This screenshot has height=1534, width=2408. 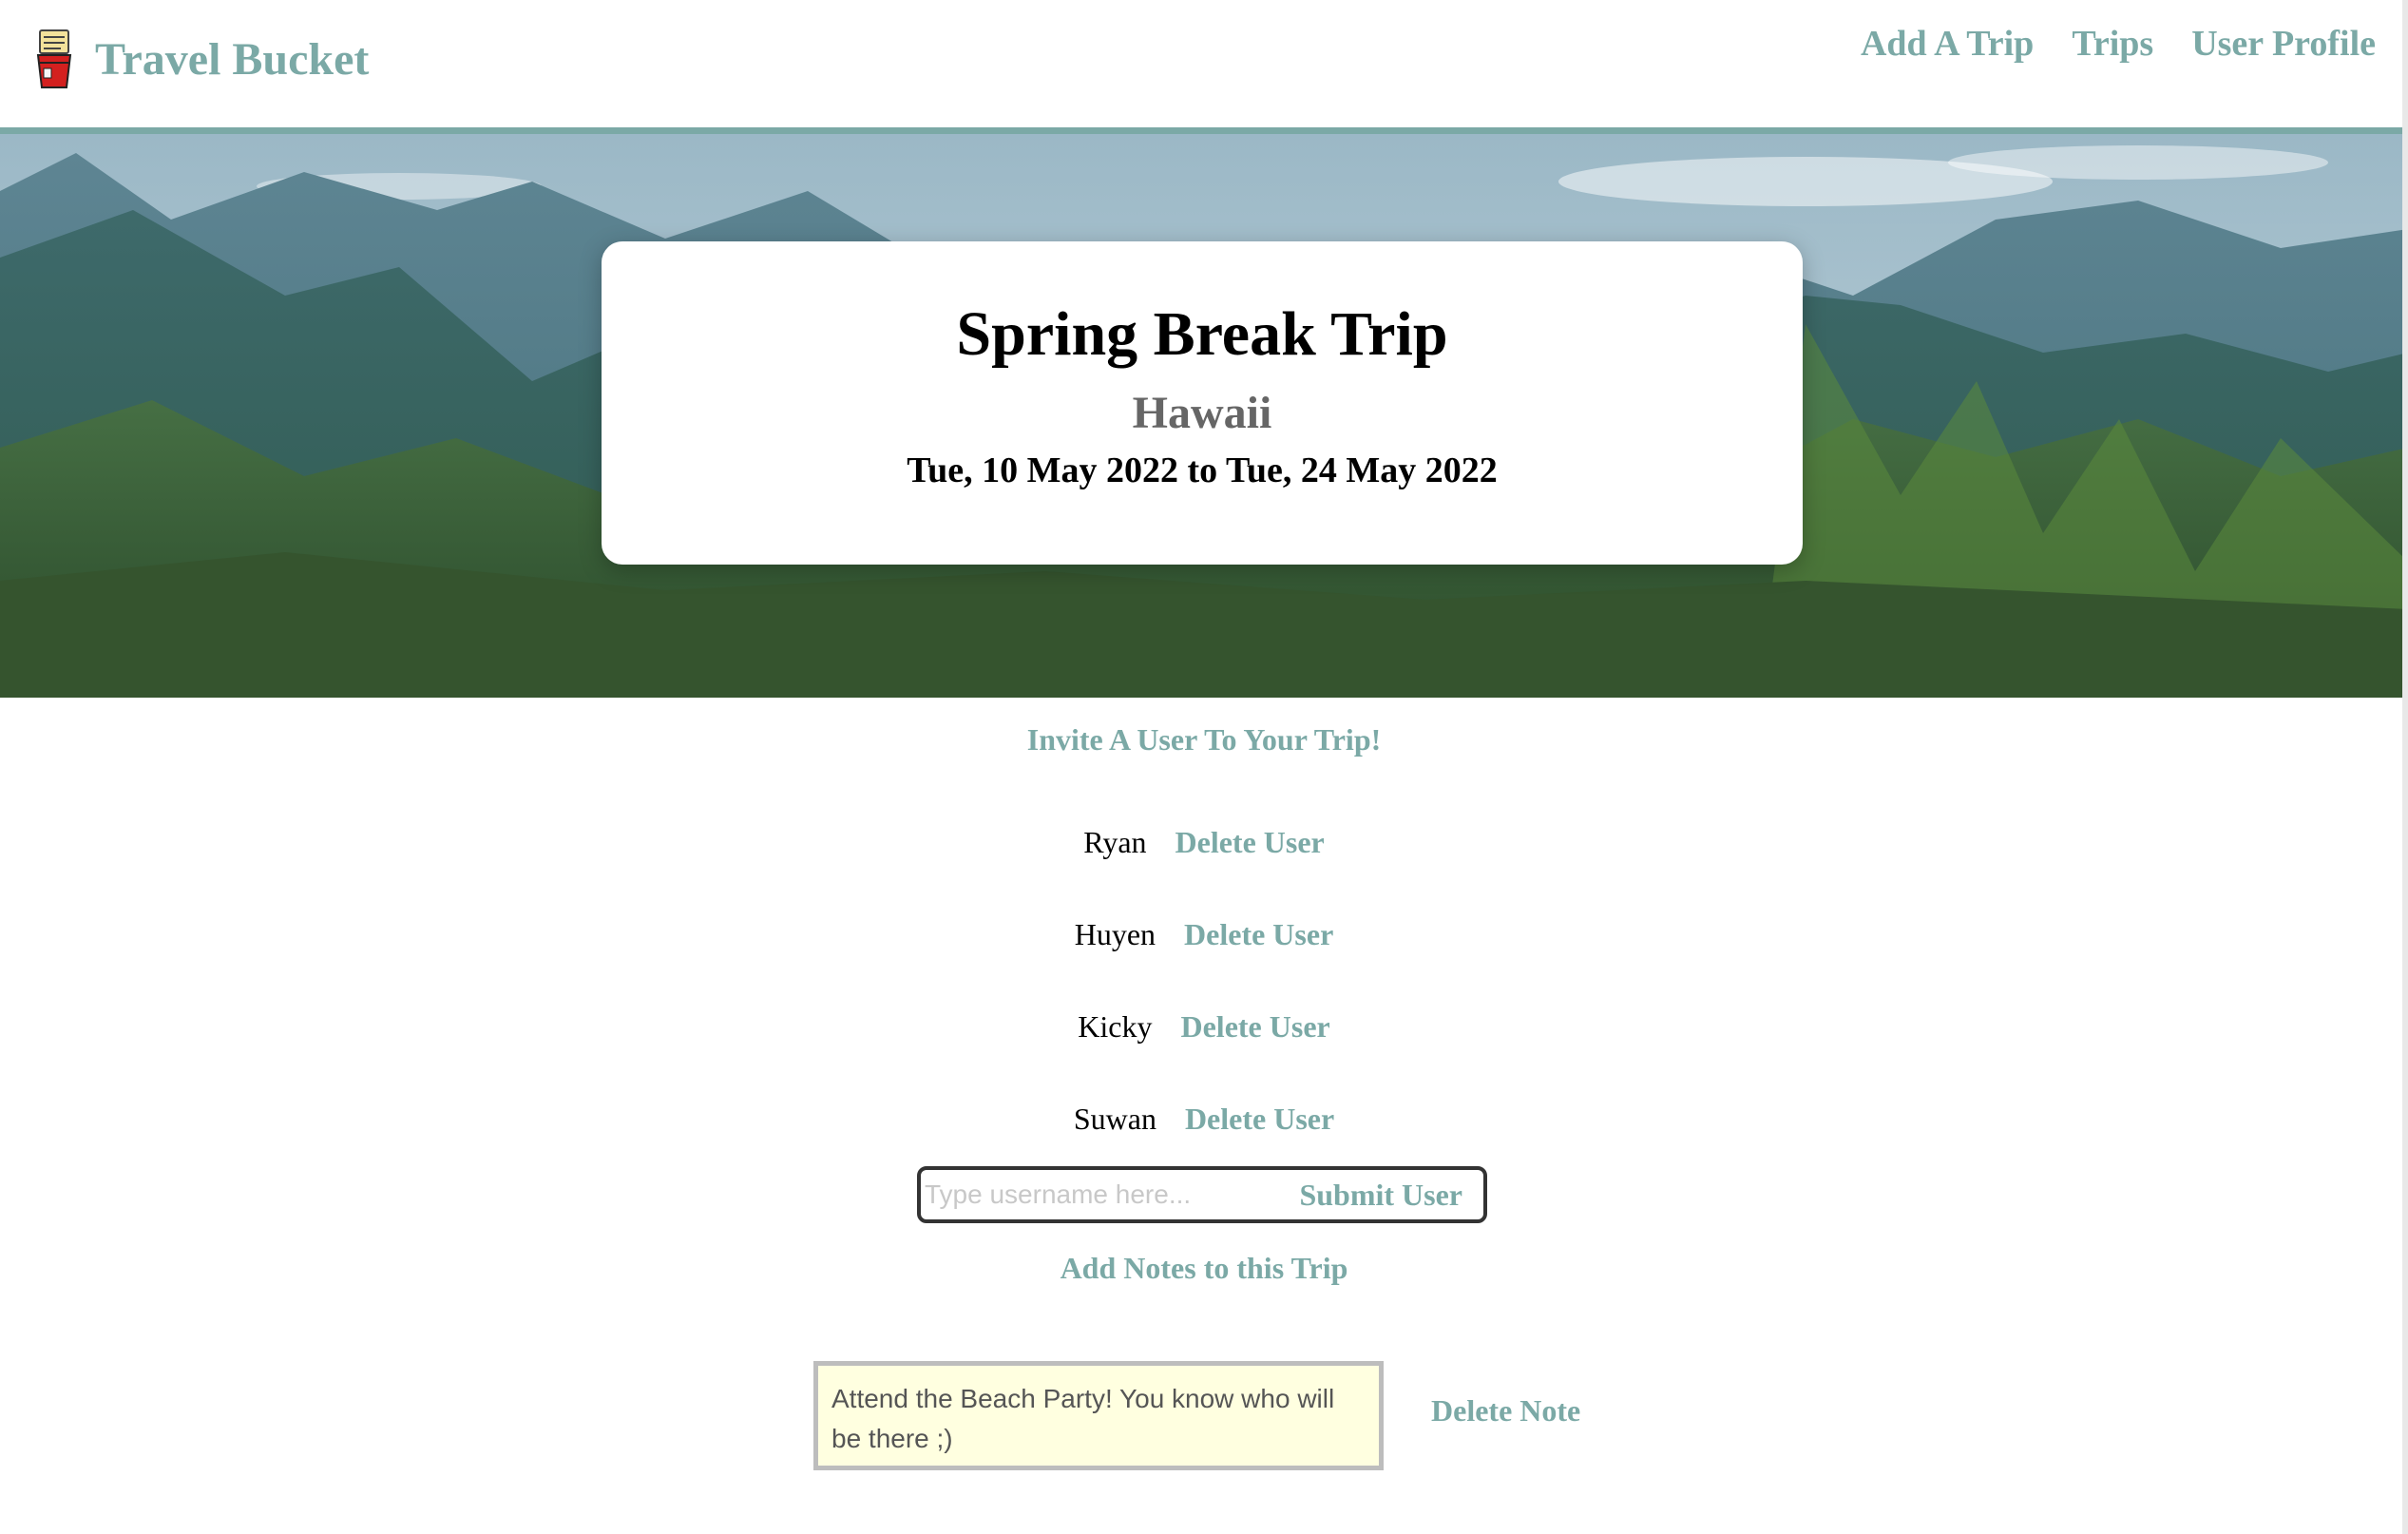 I want to click on window-edge, so click(x=2405, y=767).